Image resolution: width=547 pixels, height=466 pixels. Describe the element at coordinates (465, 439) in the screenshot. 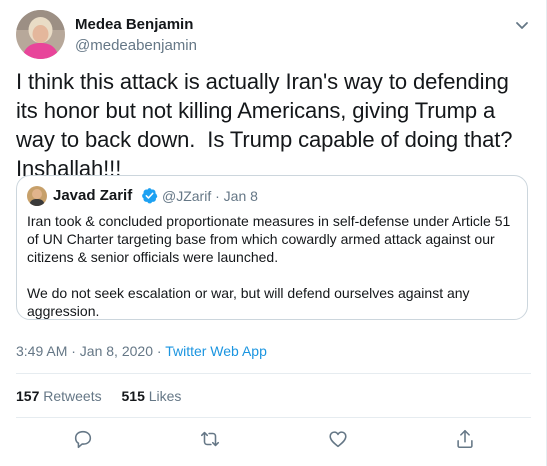

I see `share-icon` at that location.